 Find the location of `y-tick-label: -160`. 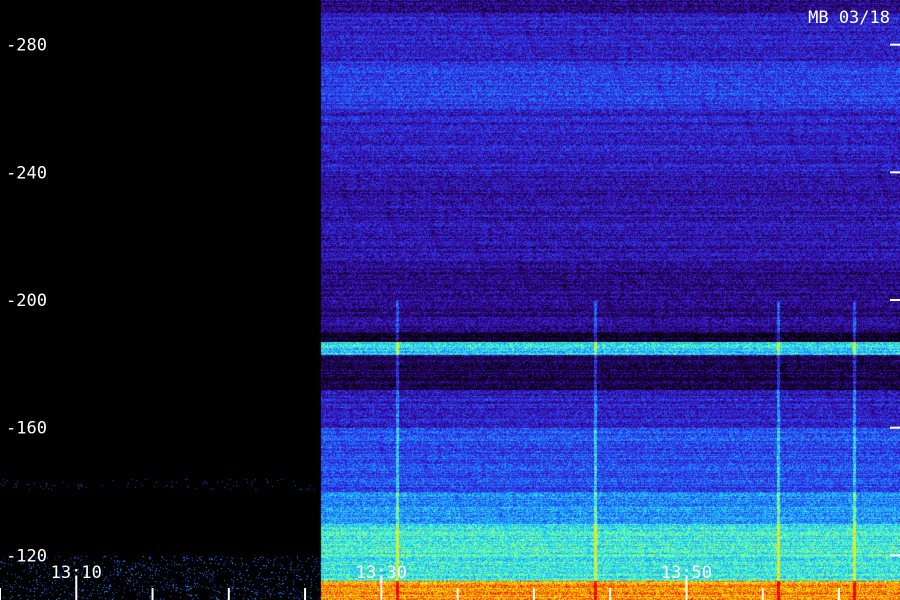

y-tick-label: -160 is located at coordinates (26, 429).